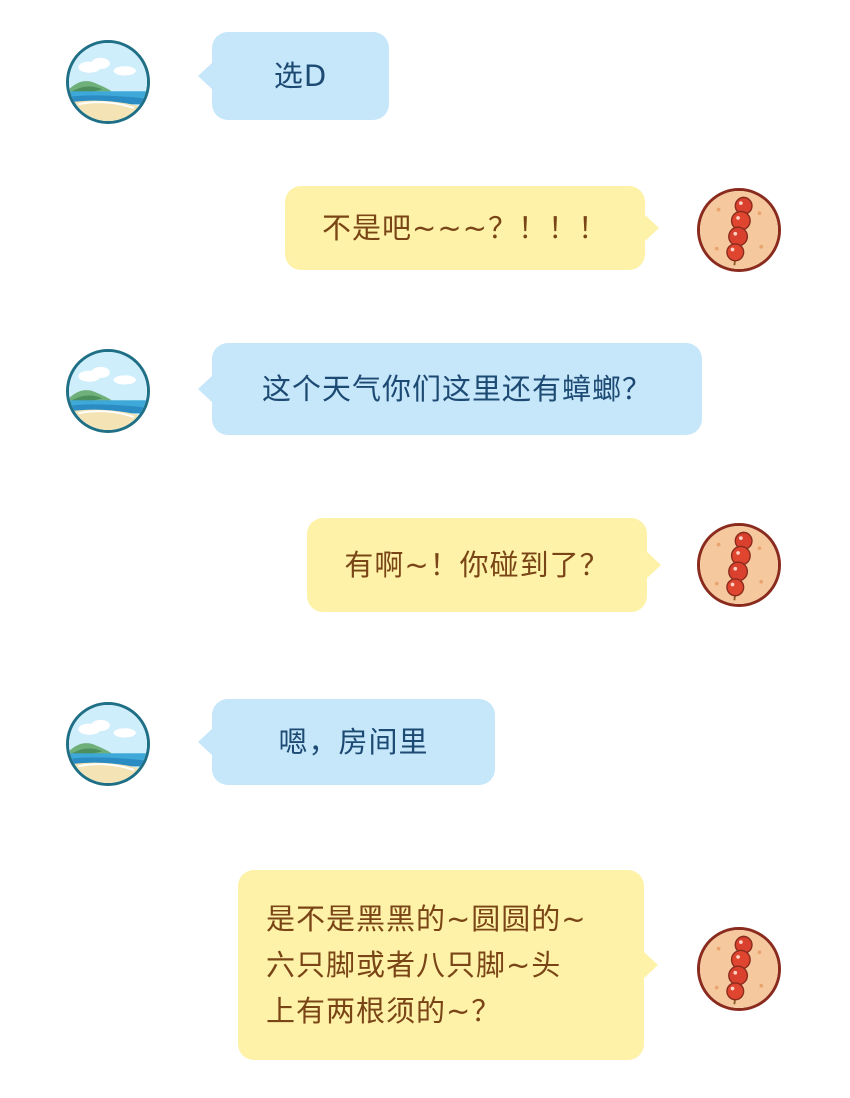  I want to click on message-text: 嗯，房间里, so click(353, 742).